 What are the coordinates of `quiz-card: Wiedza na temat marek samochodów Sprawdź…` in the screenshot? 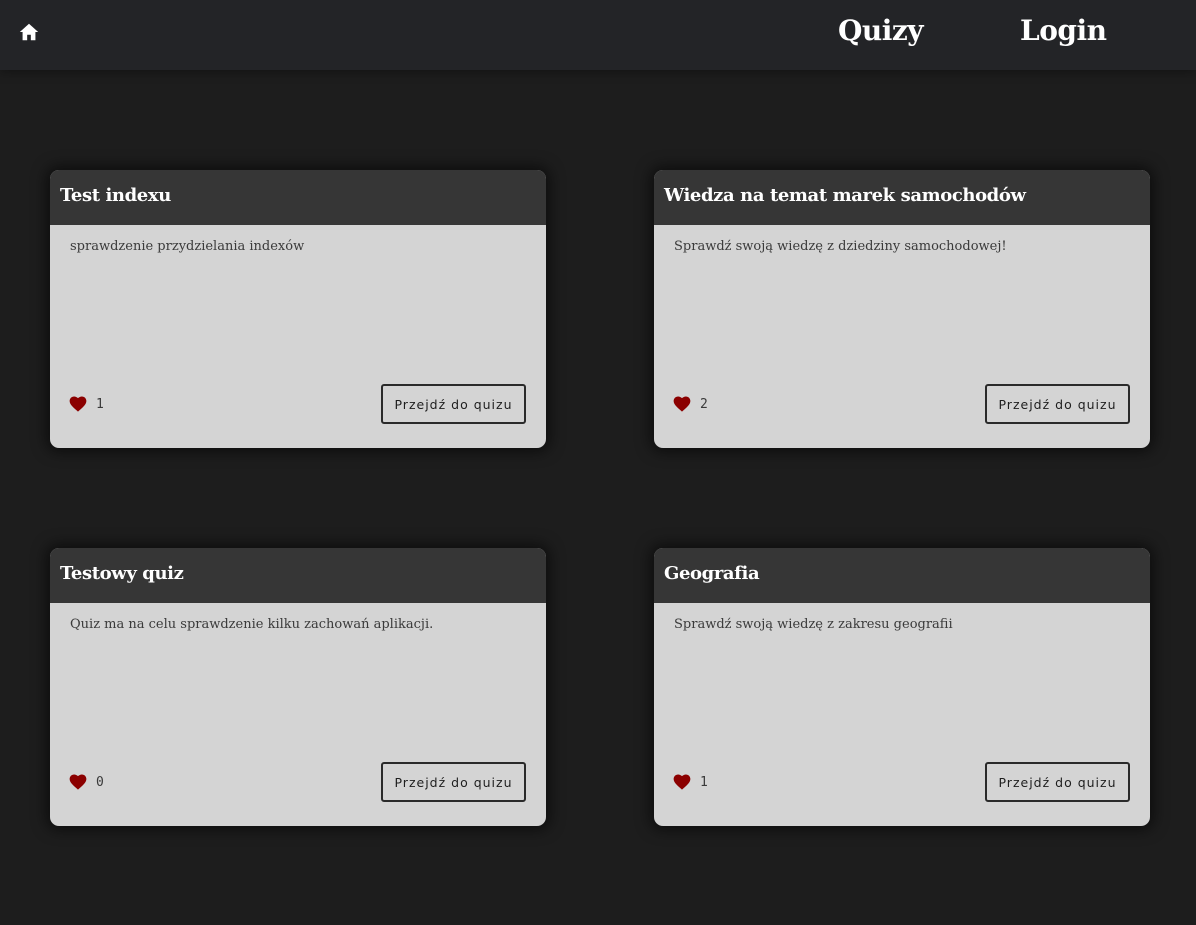 It's located at (902, 309).